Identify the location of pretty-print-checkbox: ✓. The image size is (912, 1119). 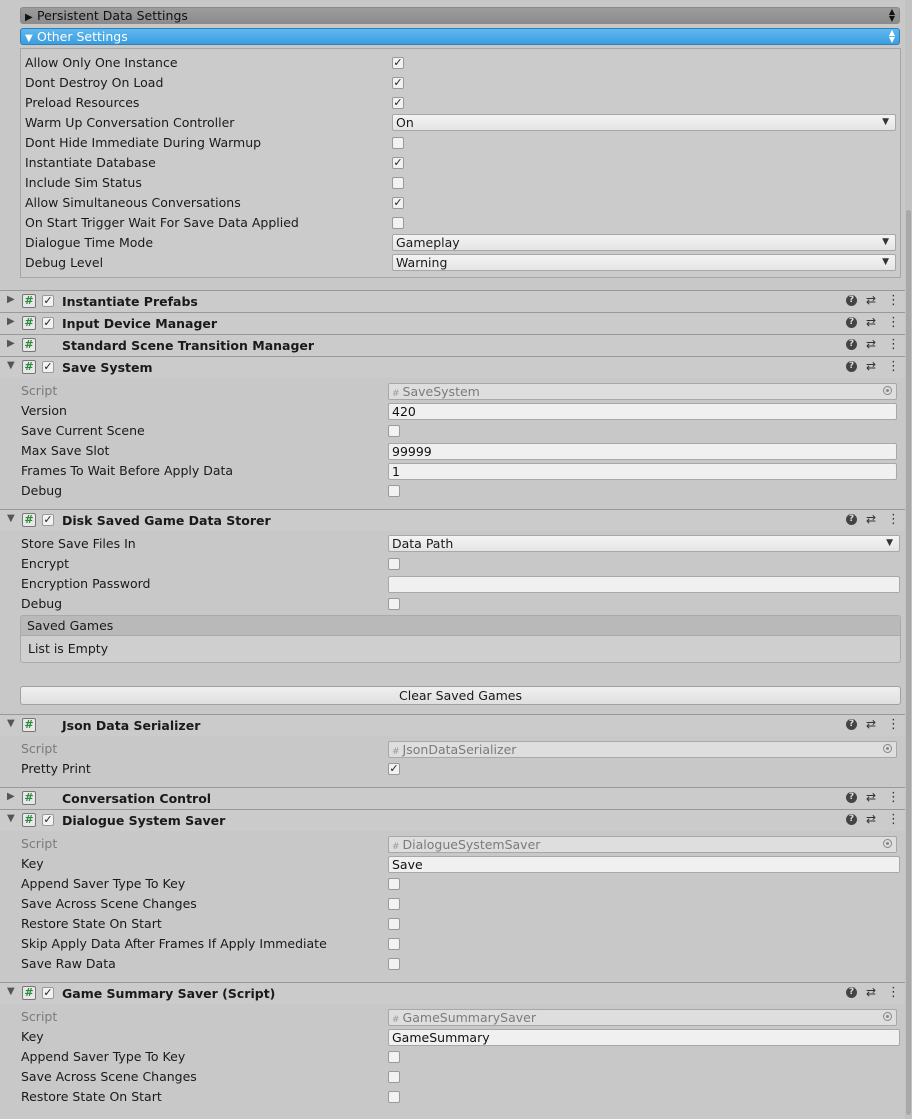
(394, 769).